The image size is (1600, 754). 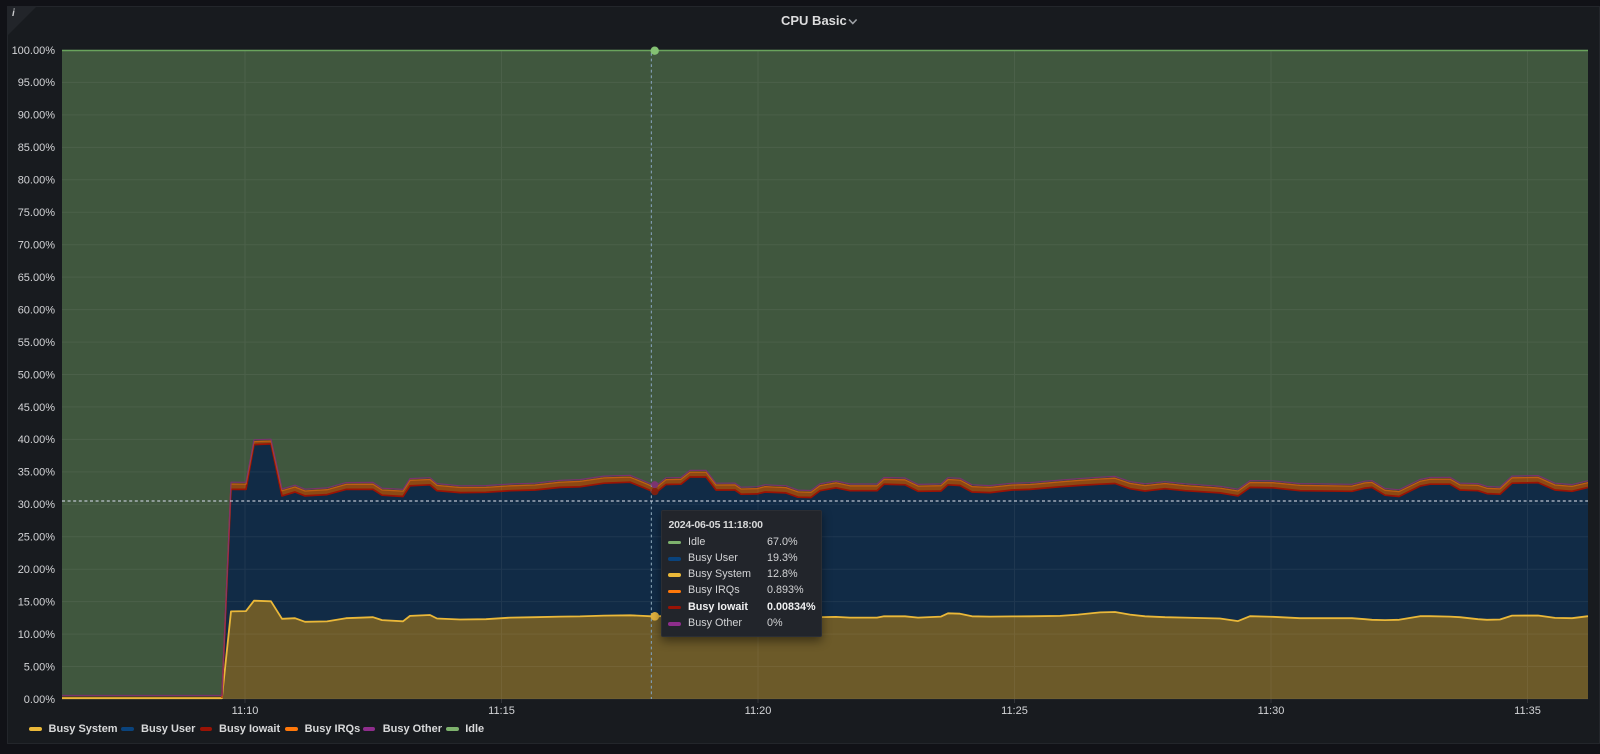 What do you see at coordinates (245, 711) in the screenshot?
I see `svg-text: 11:10` at bounding box center [245, 711].